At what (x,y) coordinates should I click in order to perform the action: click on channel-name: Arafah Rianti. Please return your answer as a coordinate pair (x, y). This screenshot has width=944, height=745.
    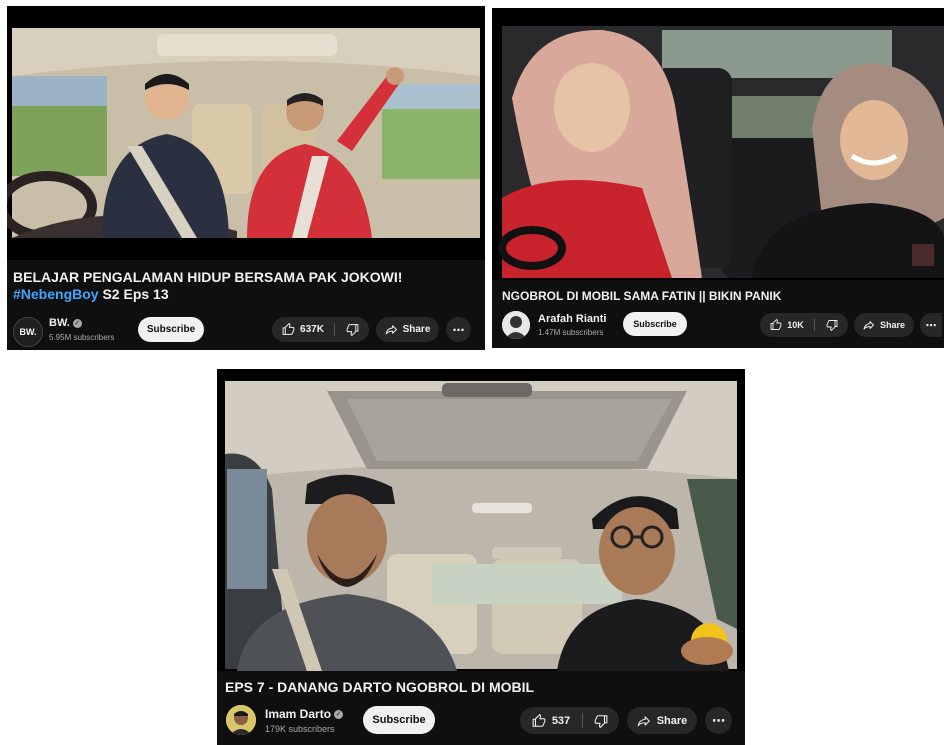
    Looking at the image, I should click on (572, 319).